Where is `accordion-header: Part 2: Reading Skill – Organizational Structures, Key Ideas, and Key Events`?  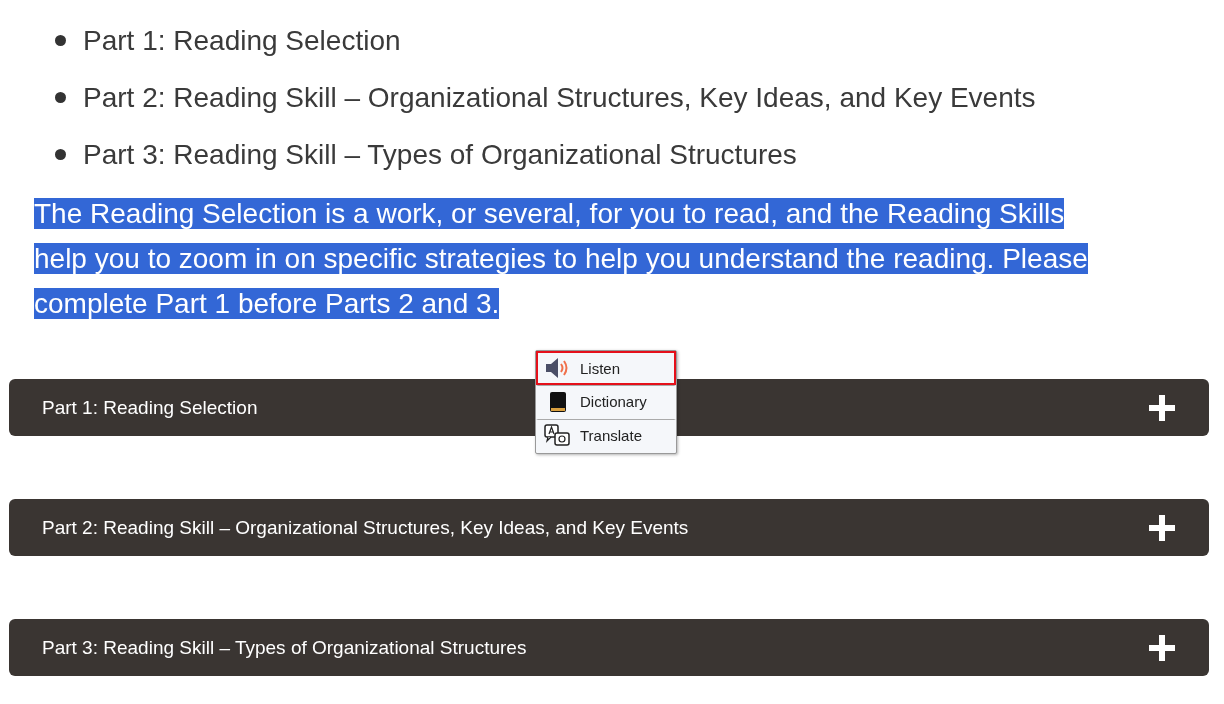 accordion-header: Part 2: Reading Skill – Organizational Structures, Key Ideas, and Key Events is located at coordinates (609, 527).